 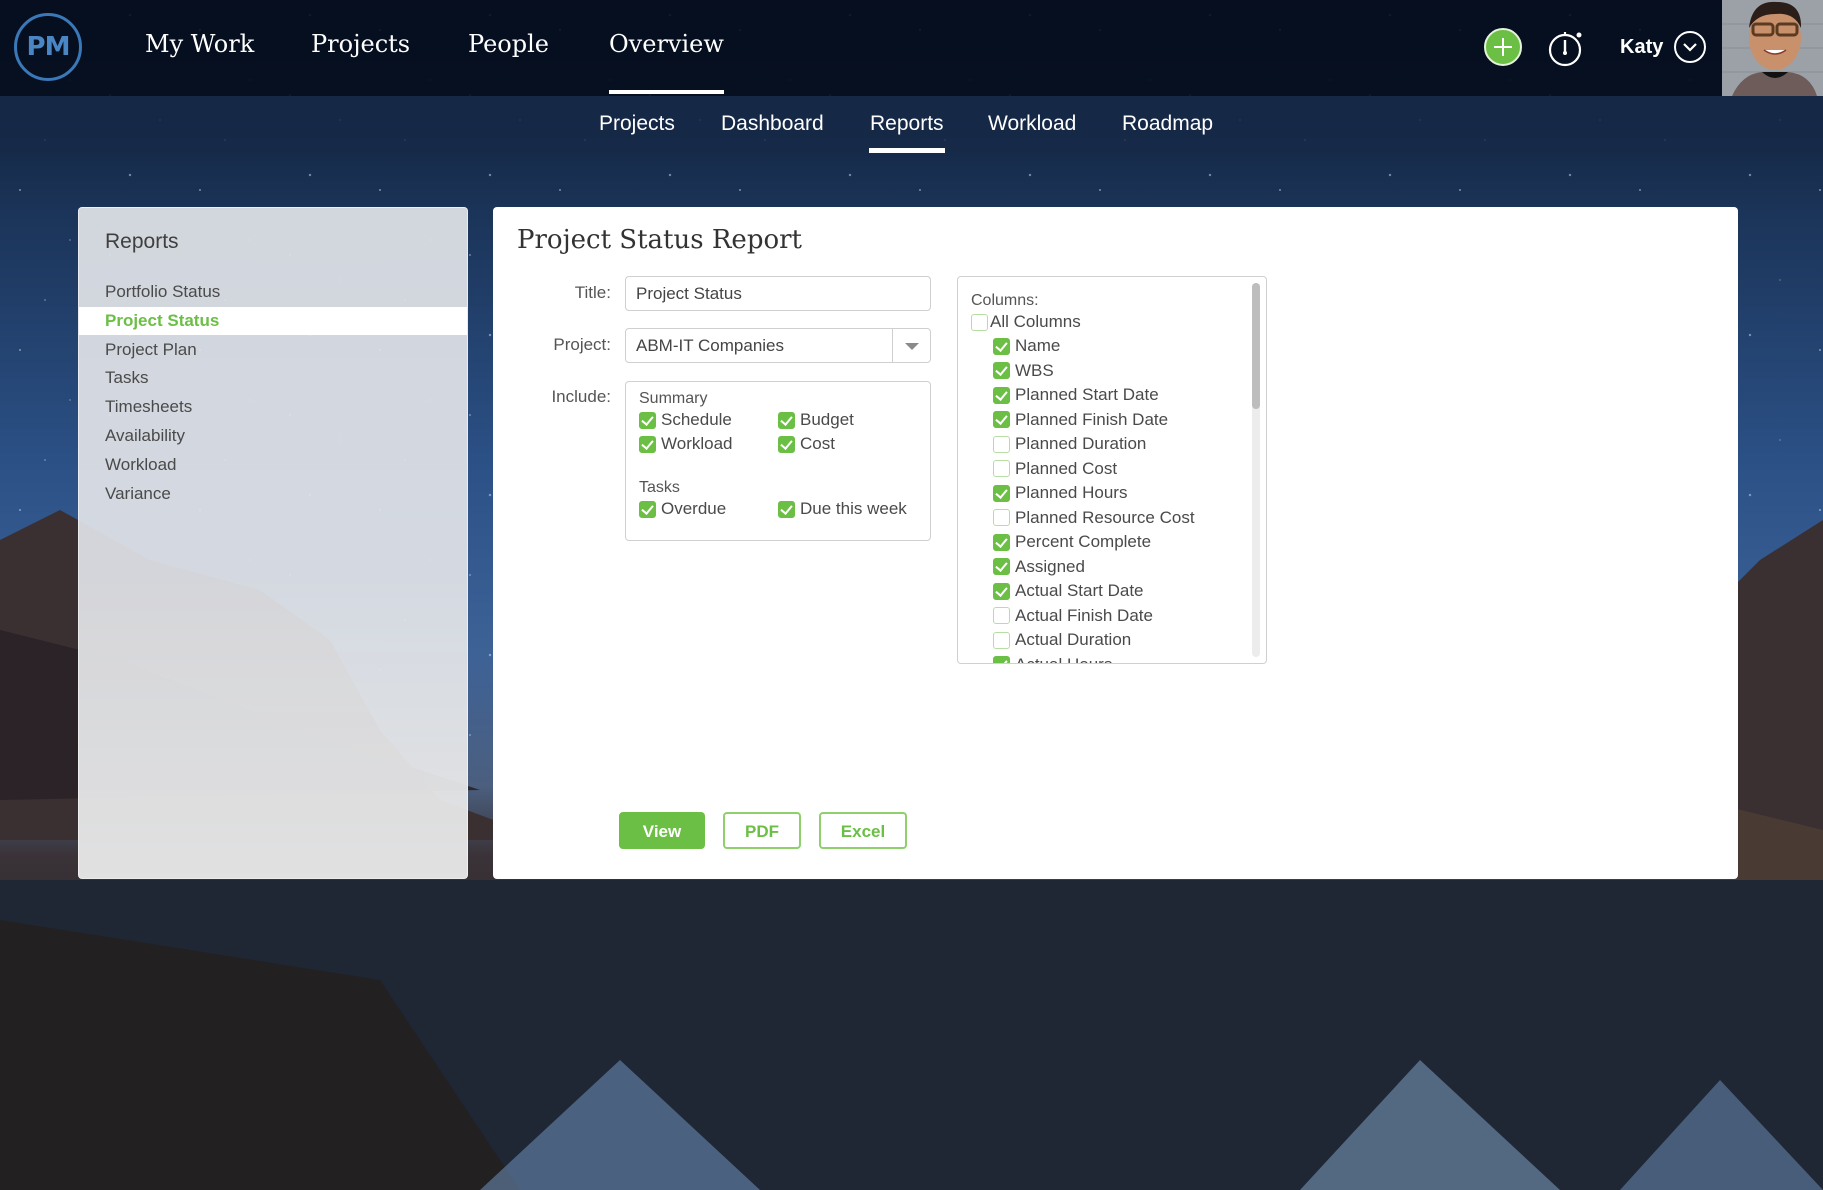 I want to click on scrollbar-thumb, so click(x=1256, y=346).